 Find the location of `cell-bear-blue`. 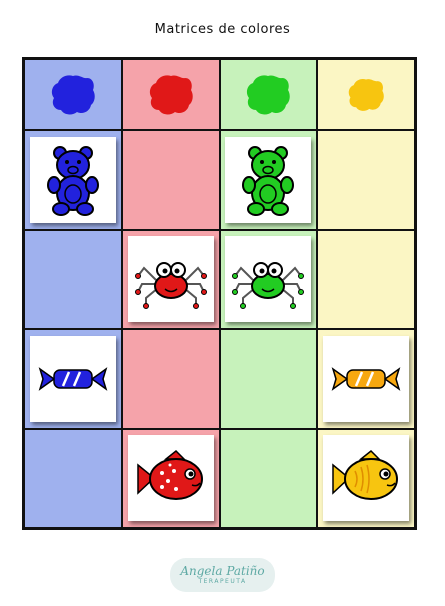

cell-bear-blue is located at coordinates (73, 180).